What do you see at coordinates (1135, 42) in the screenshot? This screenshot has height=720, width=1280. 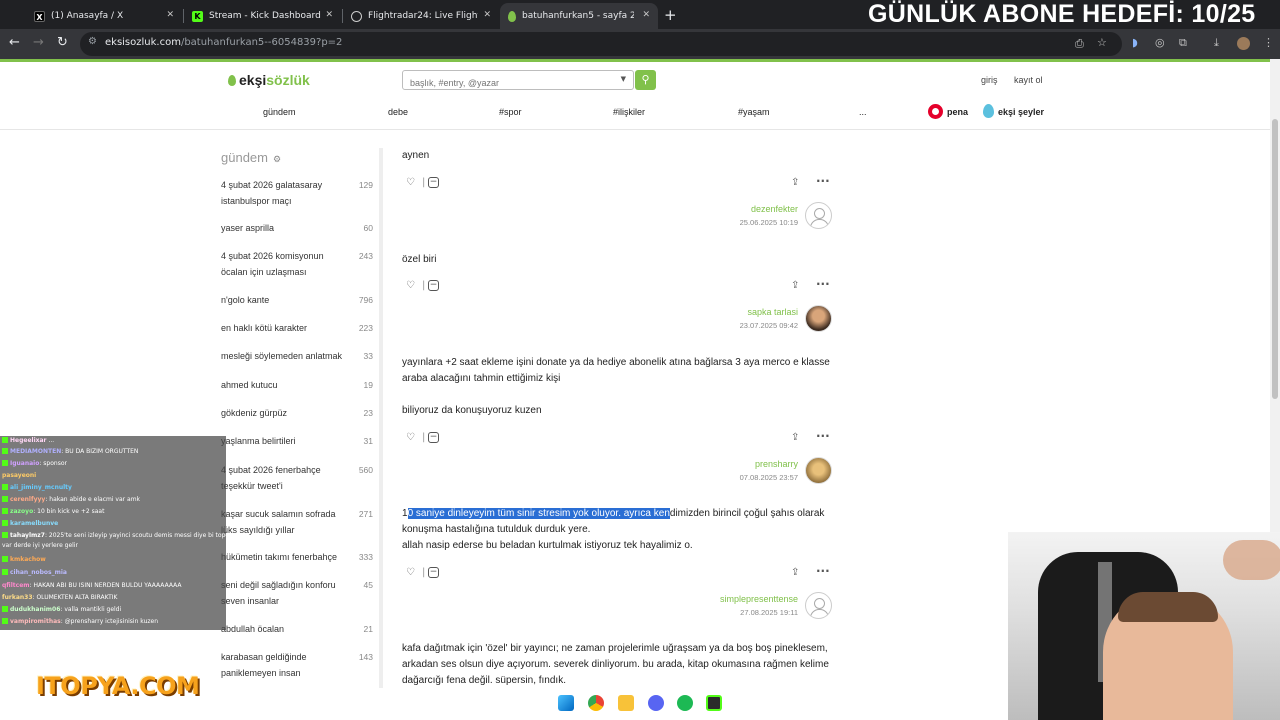 I see `extension-audio-icon: ◗` at bounding box center [1135, 42].